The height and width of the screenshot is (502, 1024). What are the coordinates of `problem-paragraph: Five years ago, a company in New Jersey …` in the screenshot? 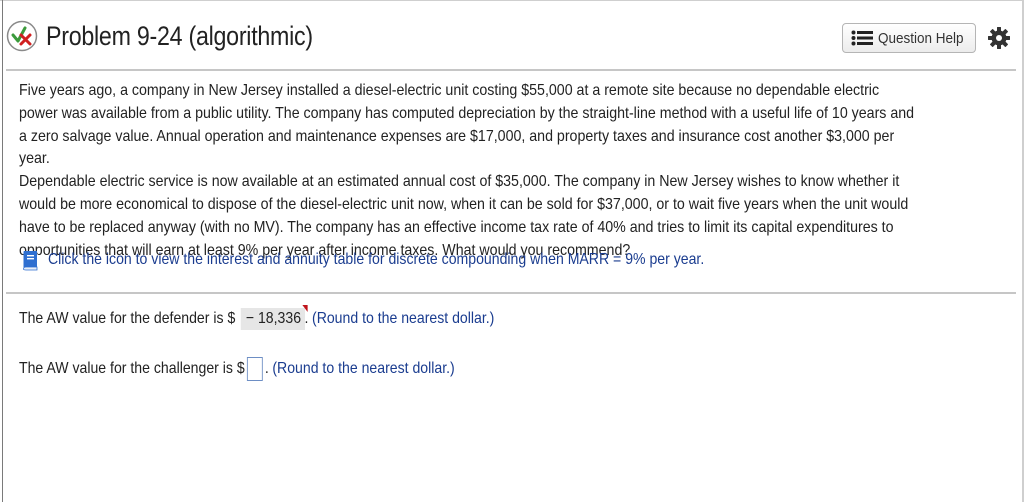 It's located at (467, 125).